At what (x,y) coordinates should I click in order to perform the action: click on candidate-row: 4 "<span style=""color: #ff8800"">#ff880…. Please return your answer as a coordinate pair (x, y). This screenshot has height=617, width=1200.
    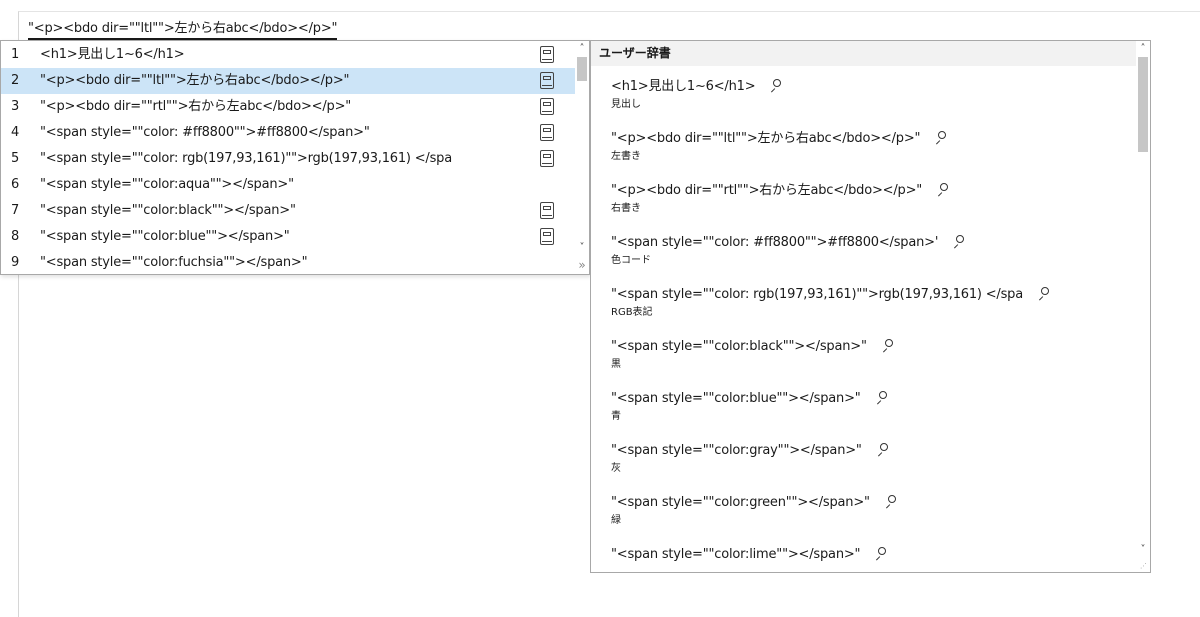
    Looking at the image, I should click on (288, 133).